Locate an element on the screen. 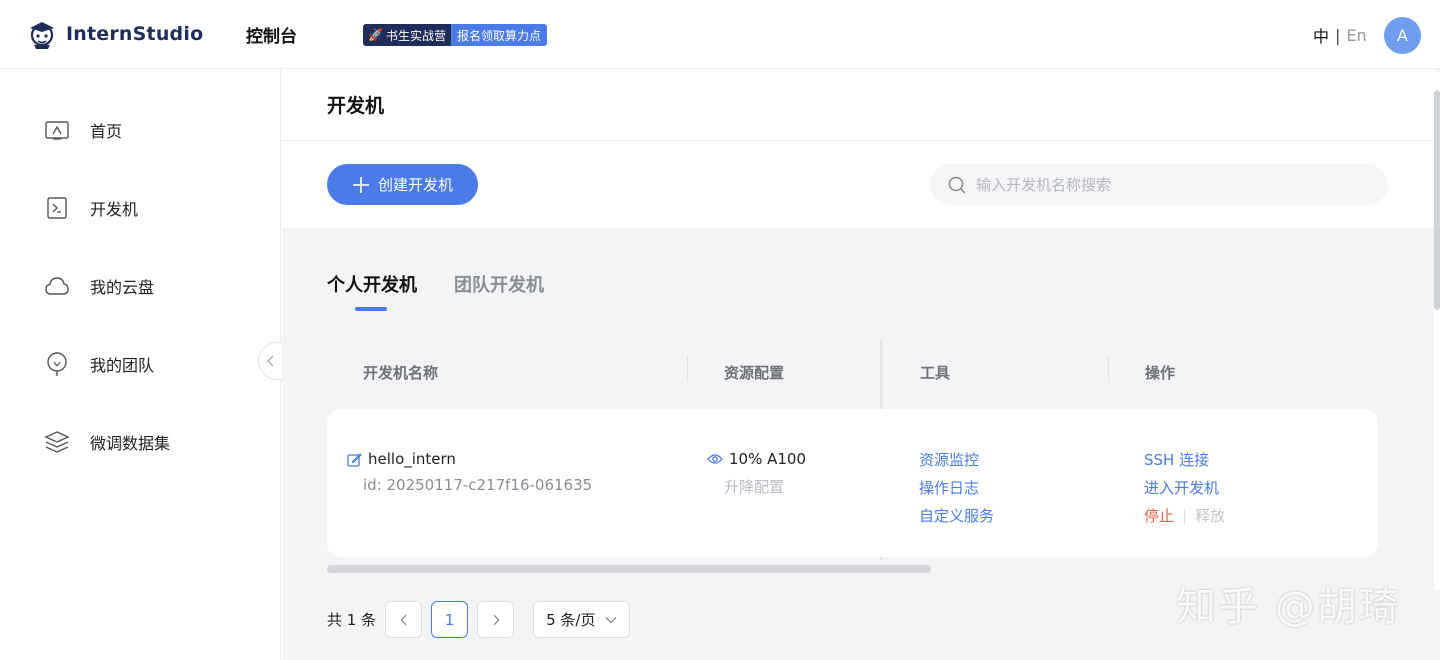 The width and height of the screenshot is (1440, 660). search-input is located at coordinates (1166, 184).